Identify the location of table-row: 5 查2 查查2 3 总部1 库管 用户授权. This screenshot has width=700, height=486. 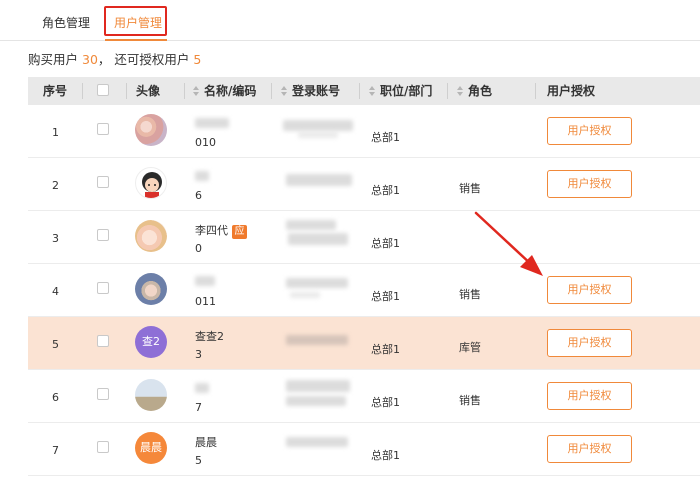
(364, 343).